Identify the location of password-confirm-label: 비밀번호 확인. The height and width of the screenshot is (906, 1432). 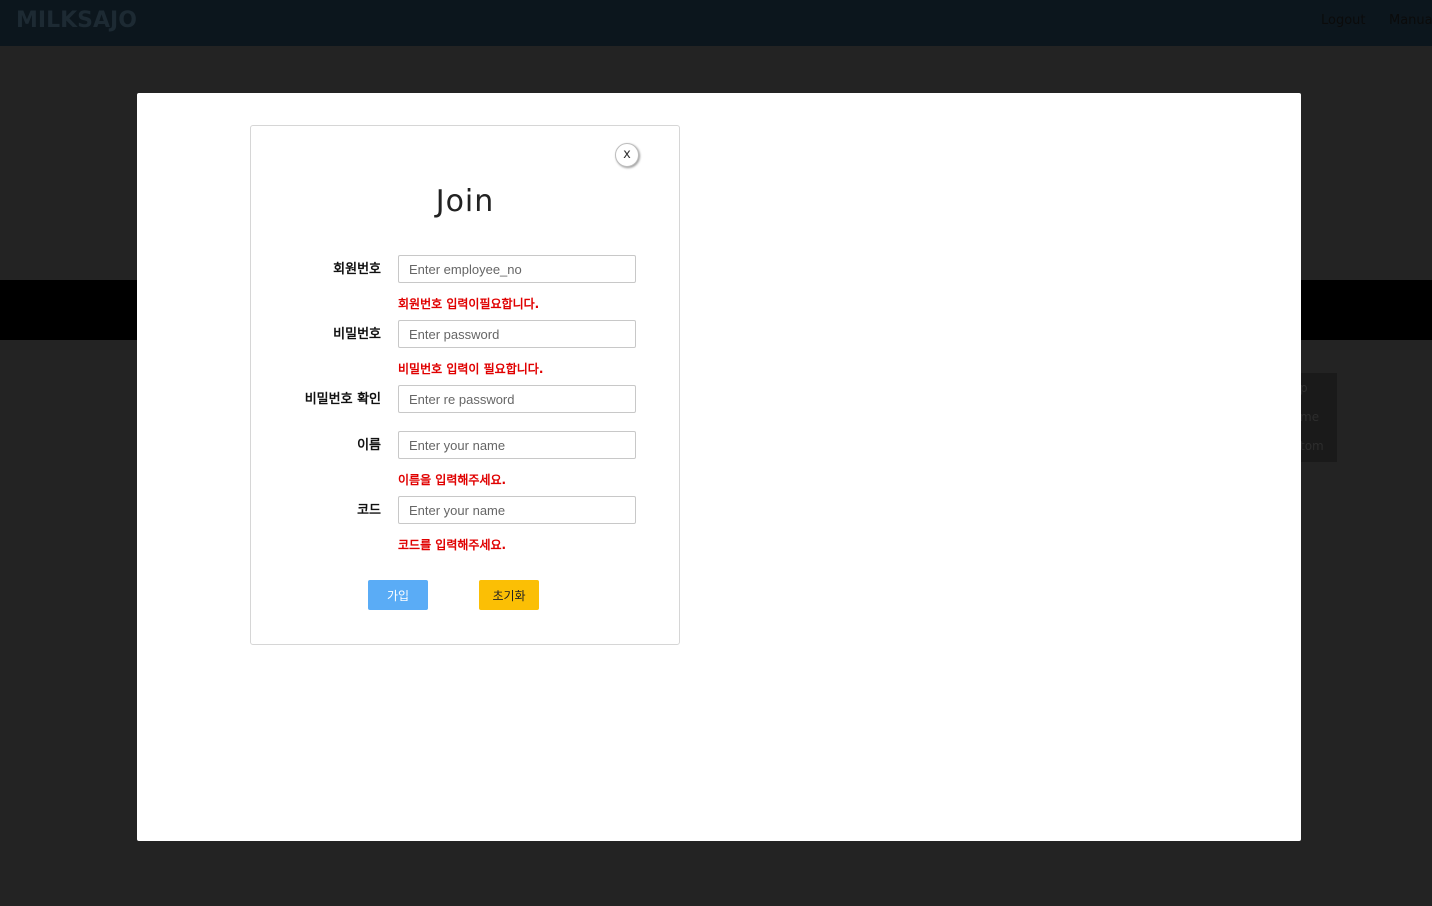
(342, 399).